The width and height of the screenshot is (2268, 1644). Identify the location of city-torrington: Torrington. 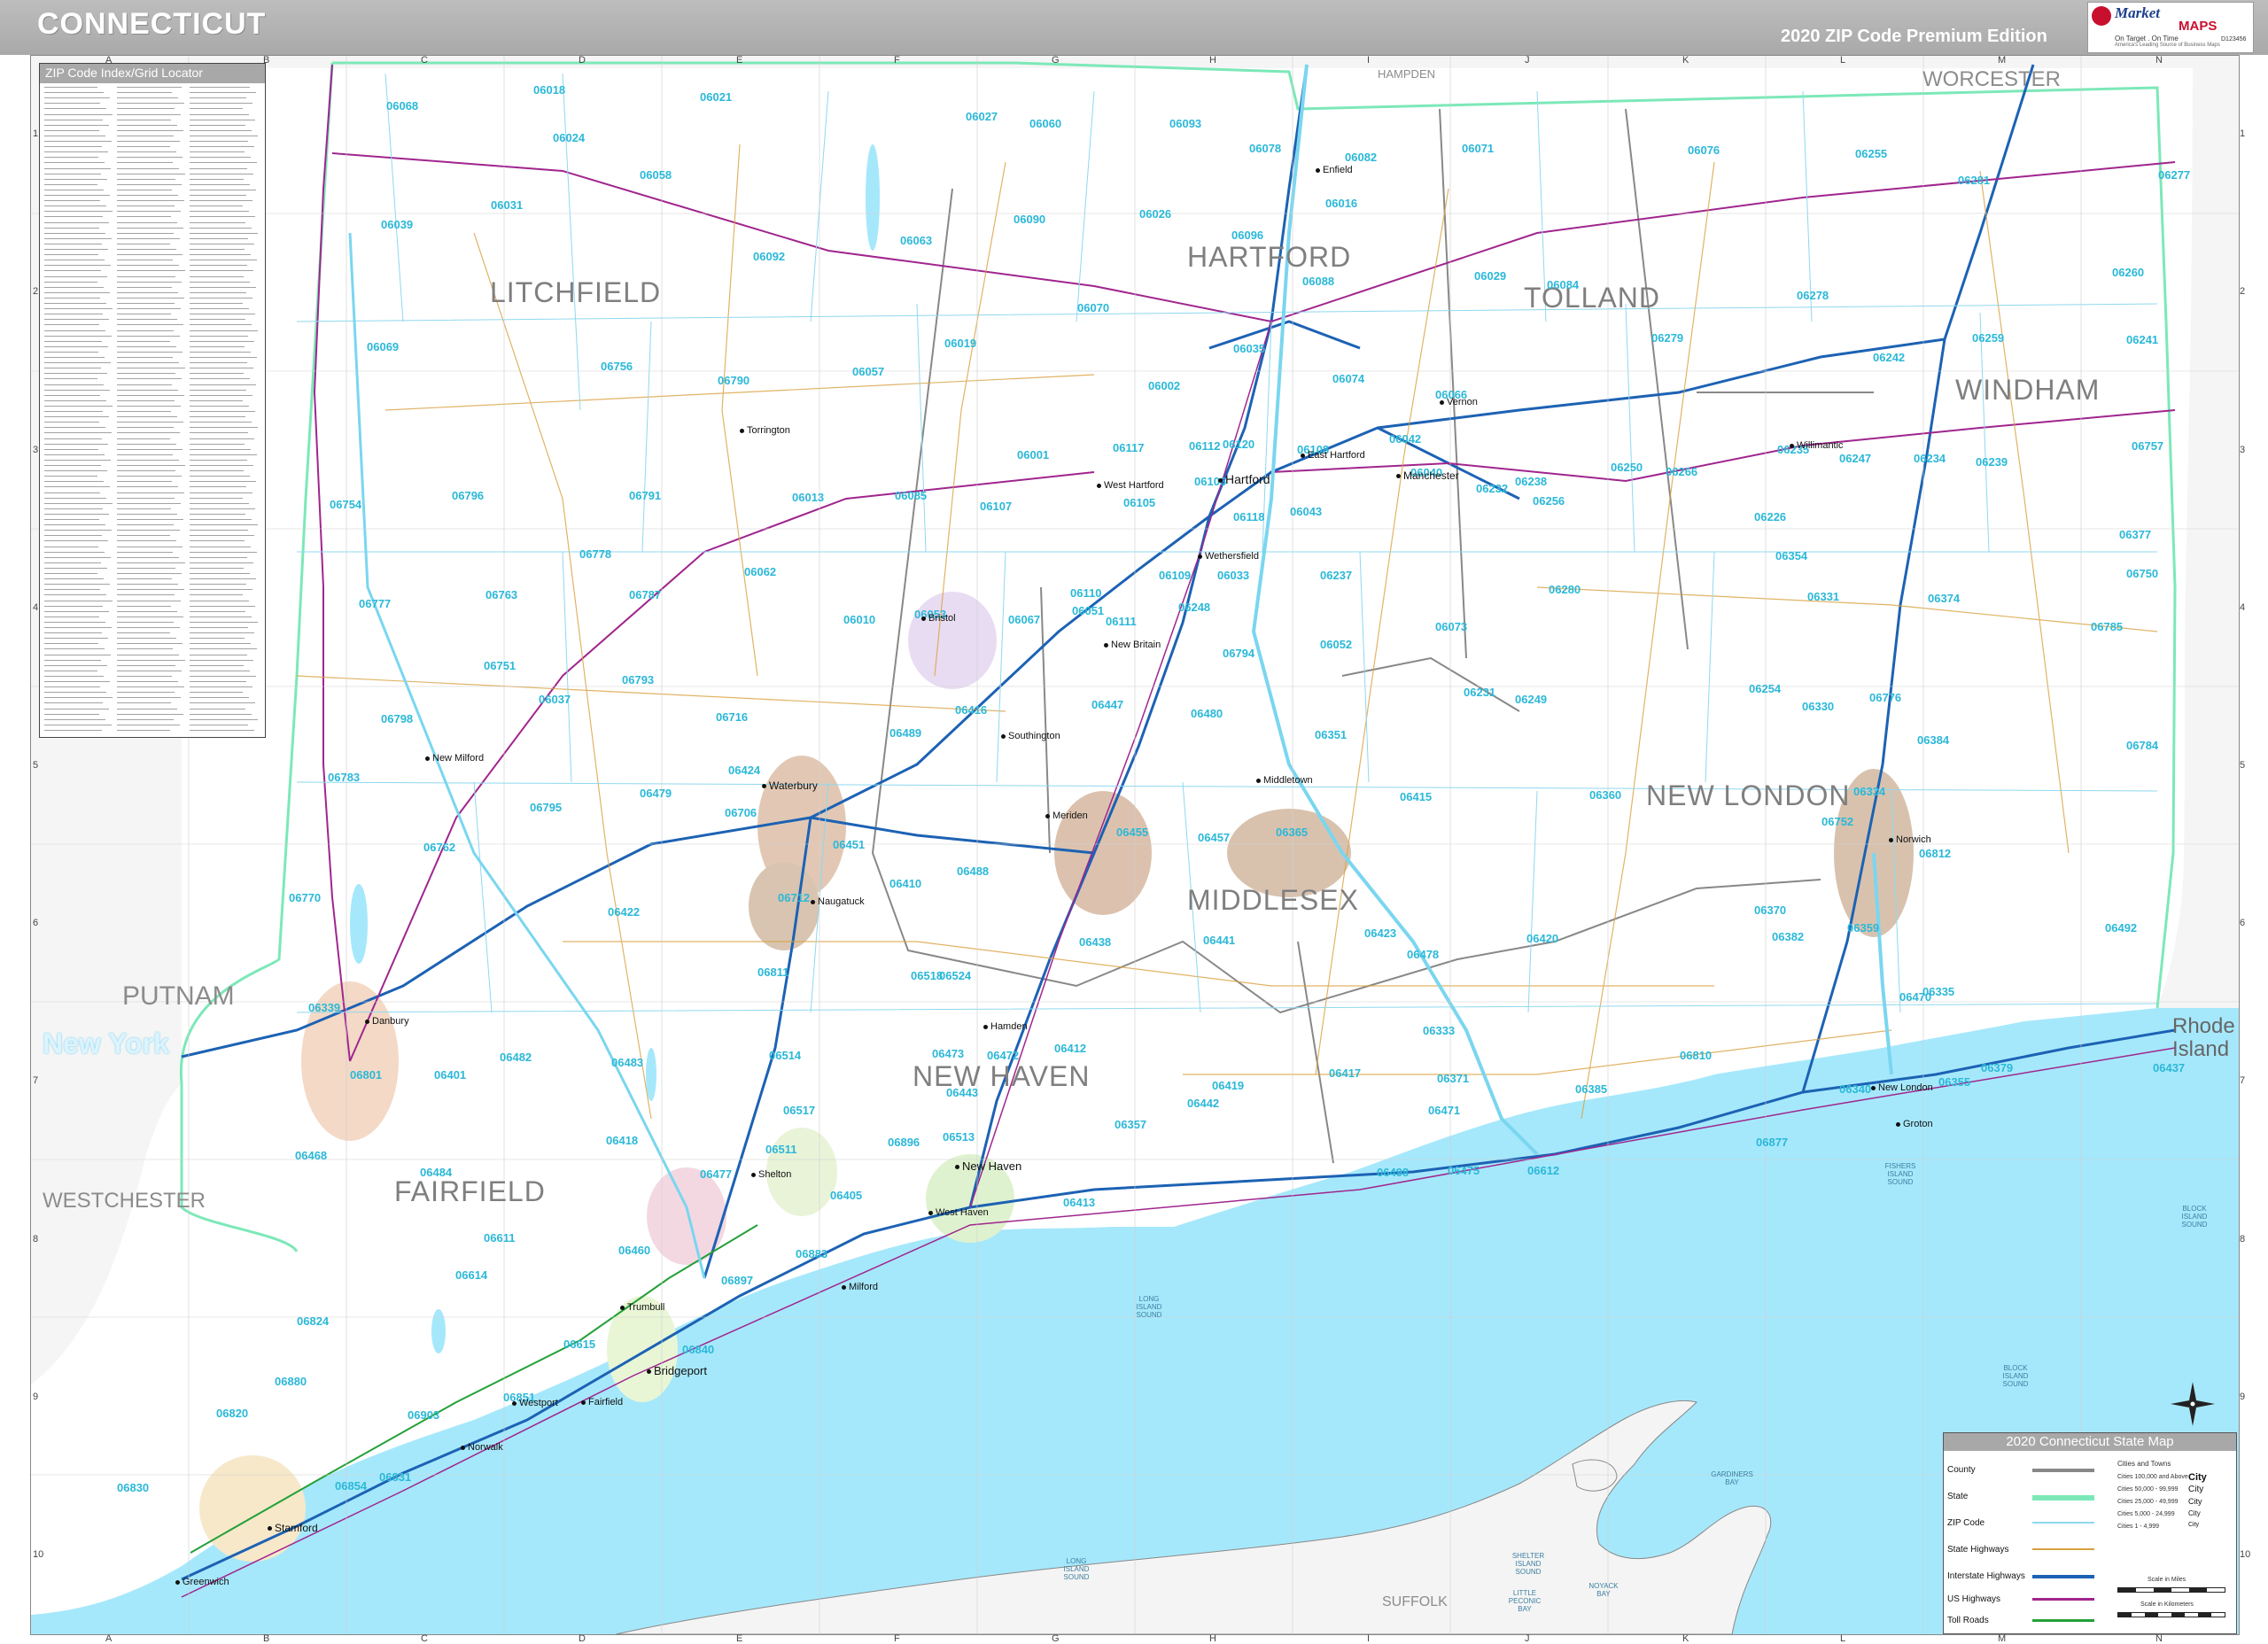
(765, 430).